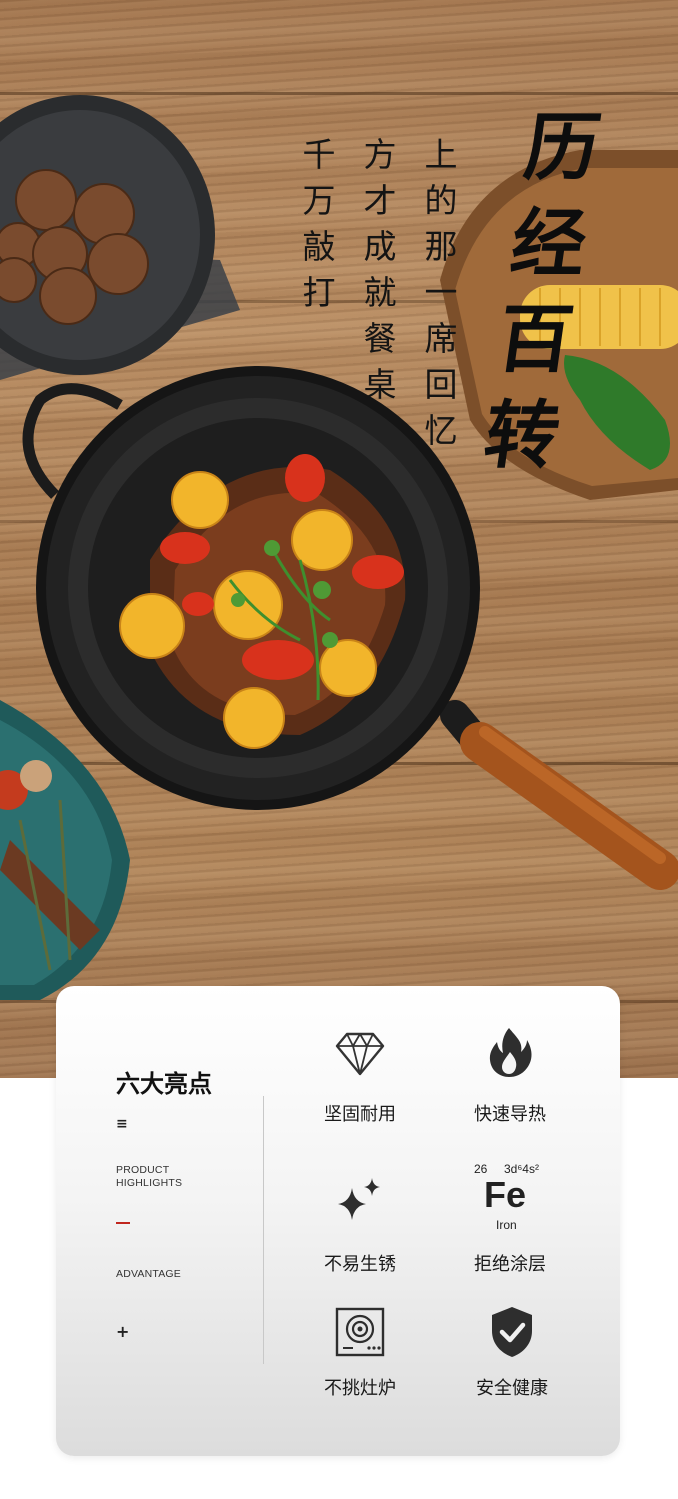 Image resolution: width=678 pixels, height=1499 pixels. I want to click on poem-column-1: 上 的 那 一 席 回 忆, so click(441, 292).